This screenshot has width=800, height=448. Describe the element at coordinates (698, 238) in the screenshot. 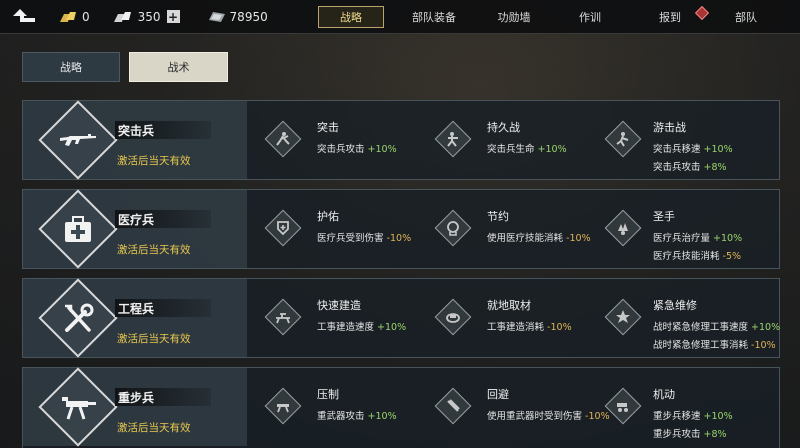

I see `perk-effect: 医疗兵治疗量 +10%` at that location.